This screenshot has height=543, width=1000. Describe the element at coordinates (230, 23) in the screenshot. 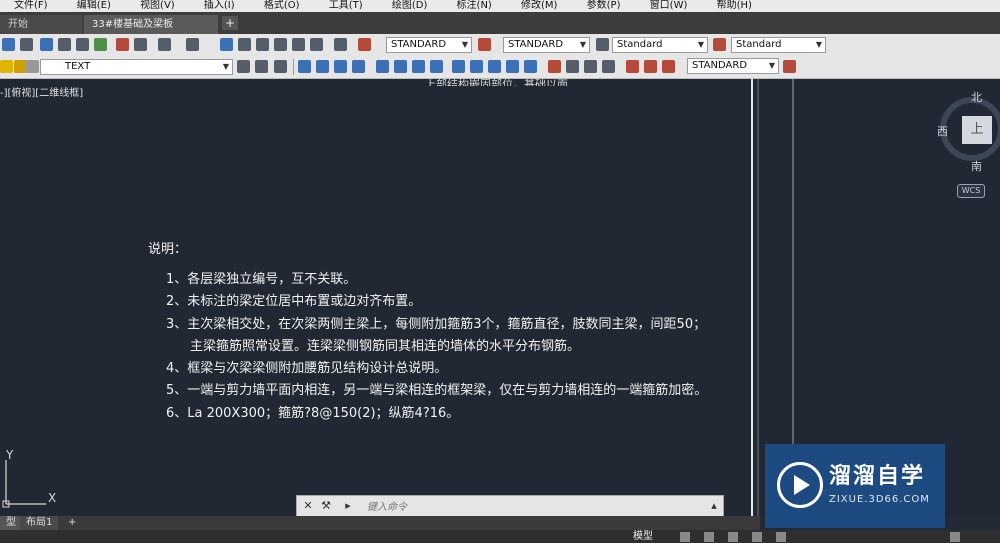

I see `new-tab-button: +` at that location.